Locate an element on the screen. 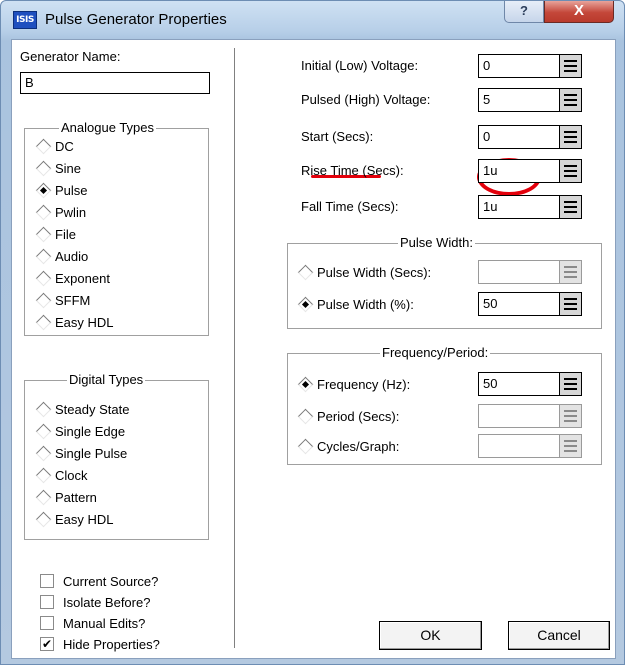 The image size is (625, 665). title-bar: ISIS Pulse Generator Properties ? X is located at coordinates (312, 20).